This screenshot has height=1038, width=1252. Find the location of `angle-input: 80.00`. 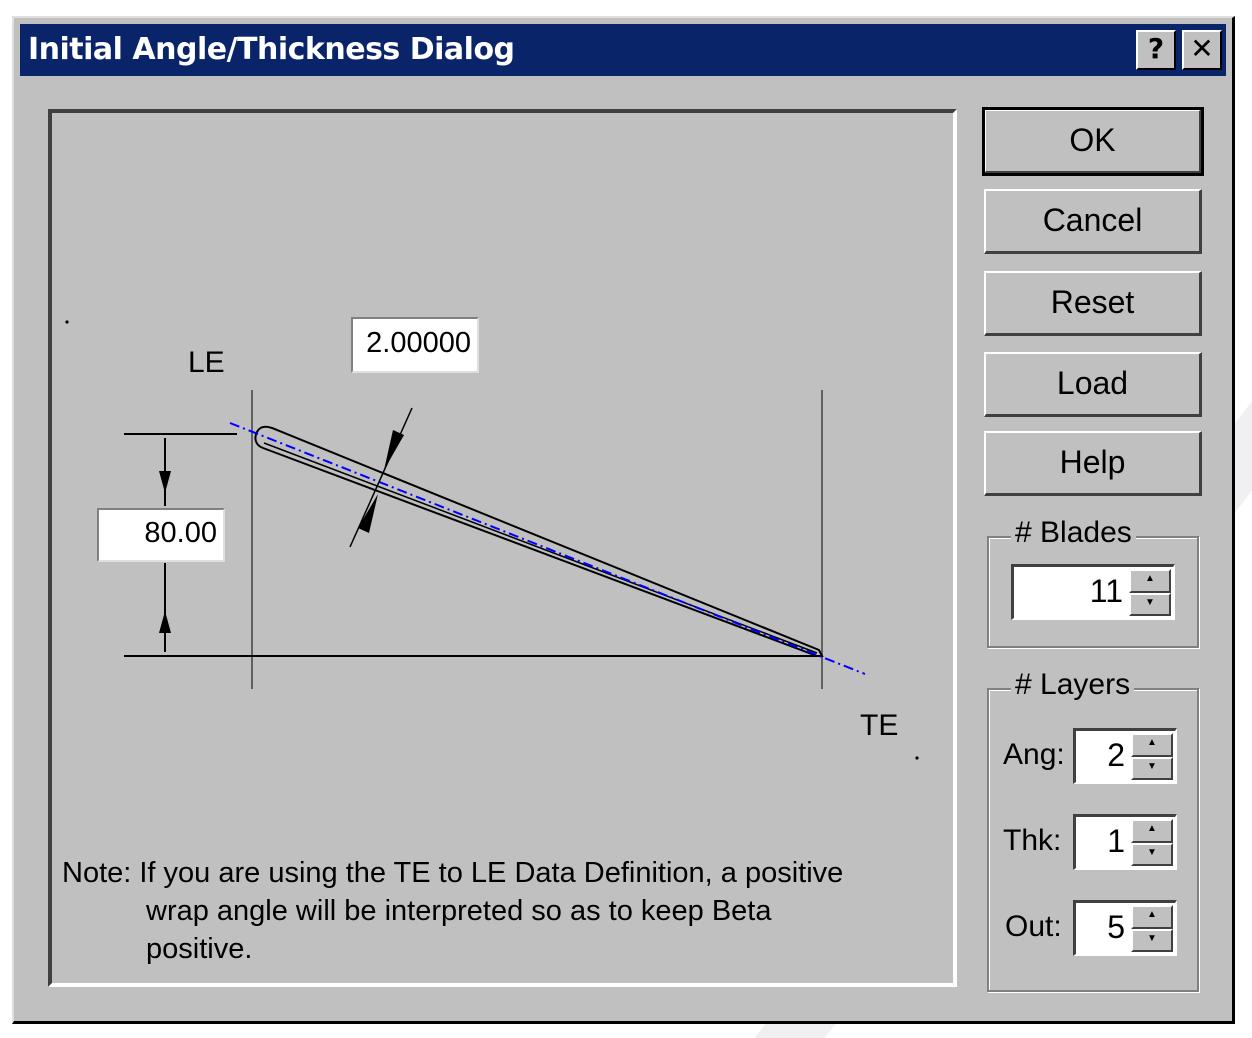

angle-input: 80.00 is located at coordinates (161, 535).